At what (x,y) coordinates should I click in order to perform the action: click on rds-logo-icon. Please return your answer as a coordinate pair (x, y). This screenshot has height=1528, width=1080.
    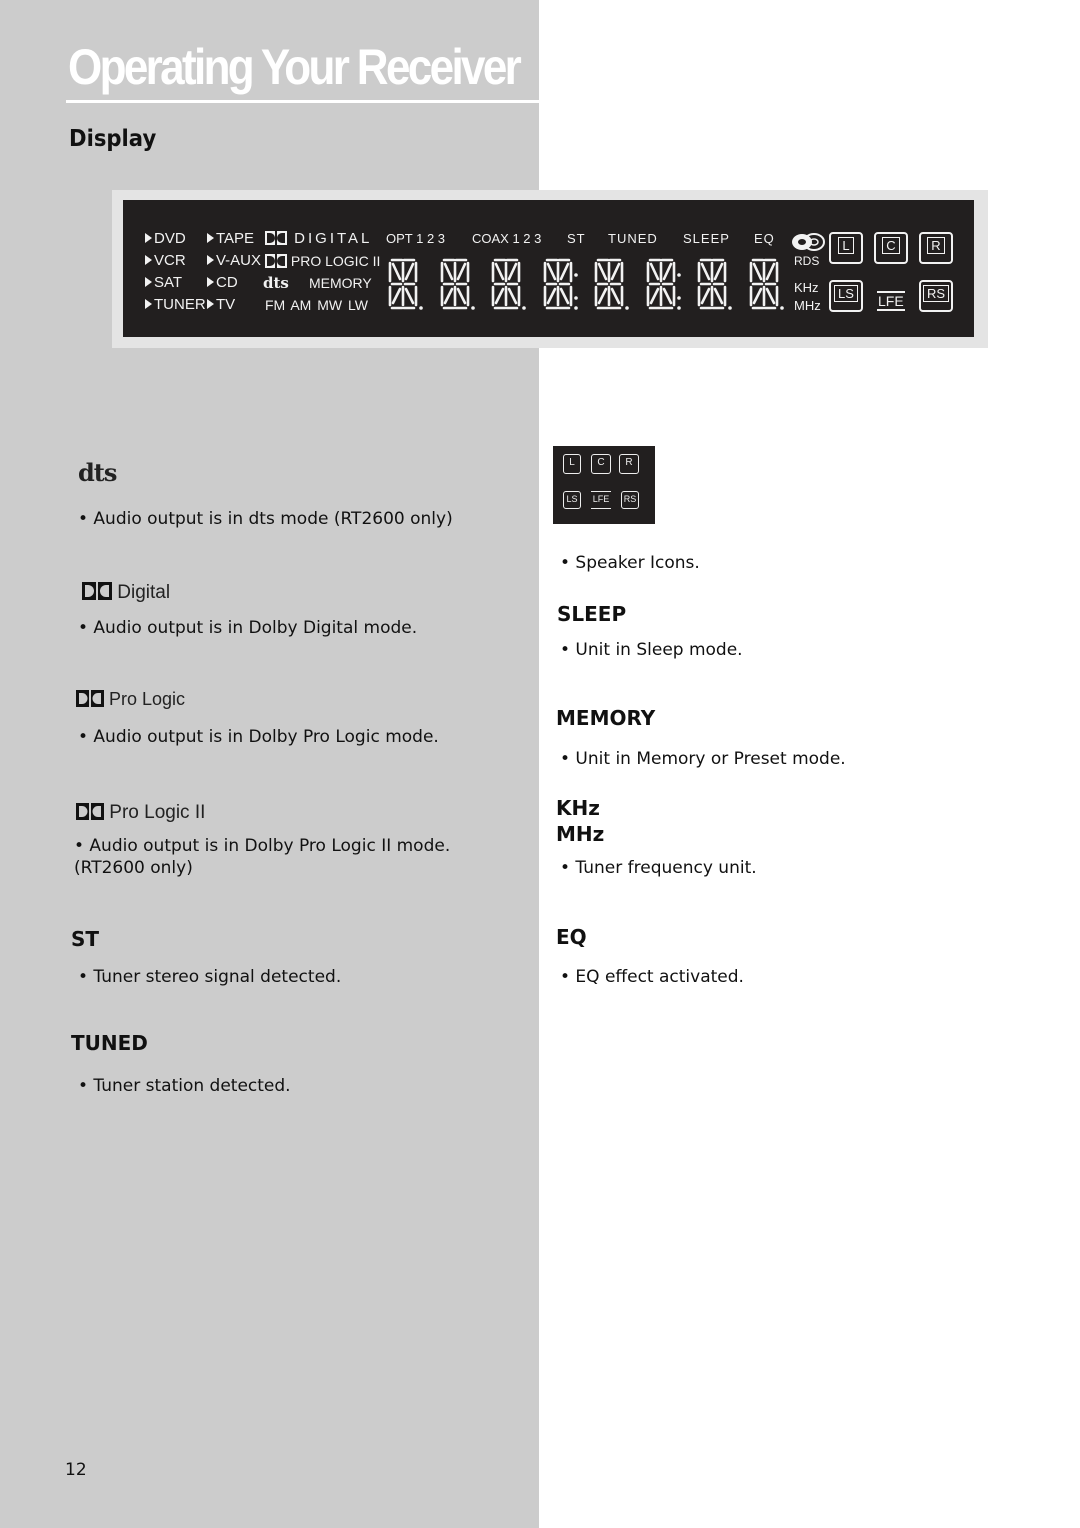
    Looking at the image, I should click on (808, 242).